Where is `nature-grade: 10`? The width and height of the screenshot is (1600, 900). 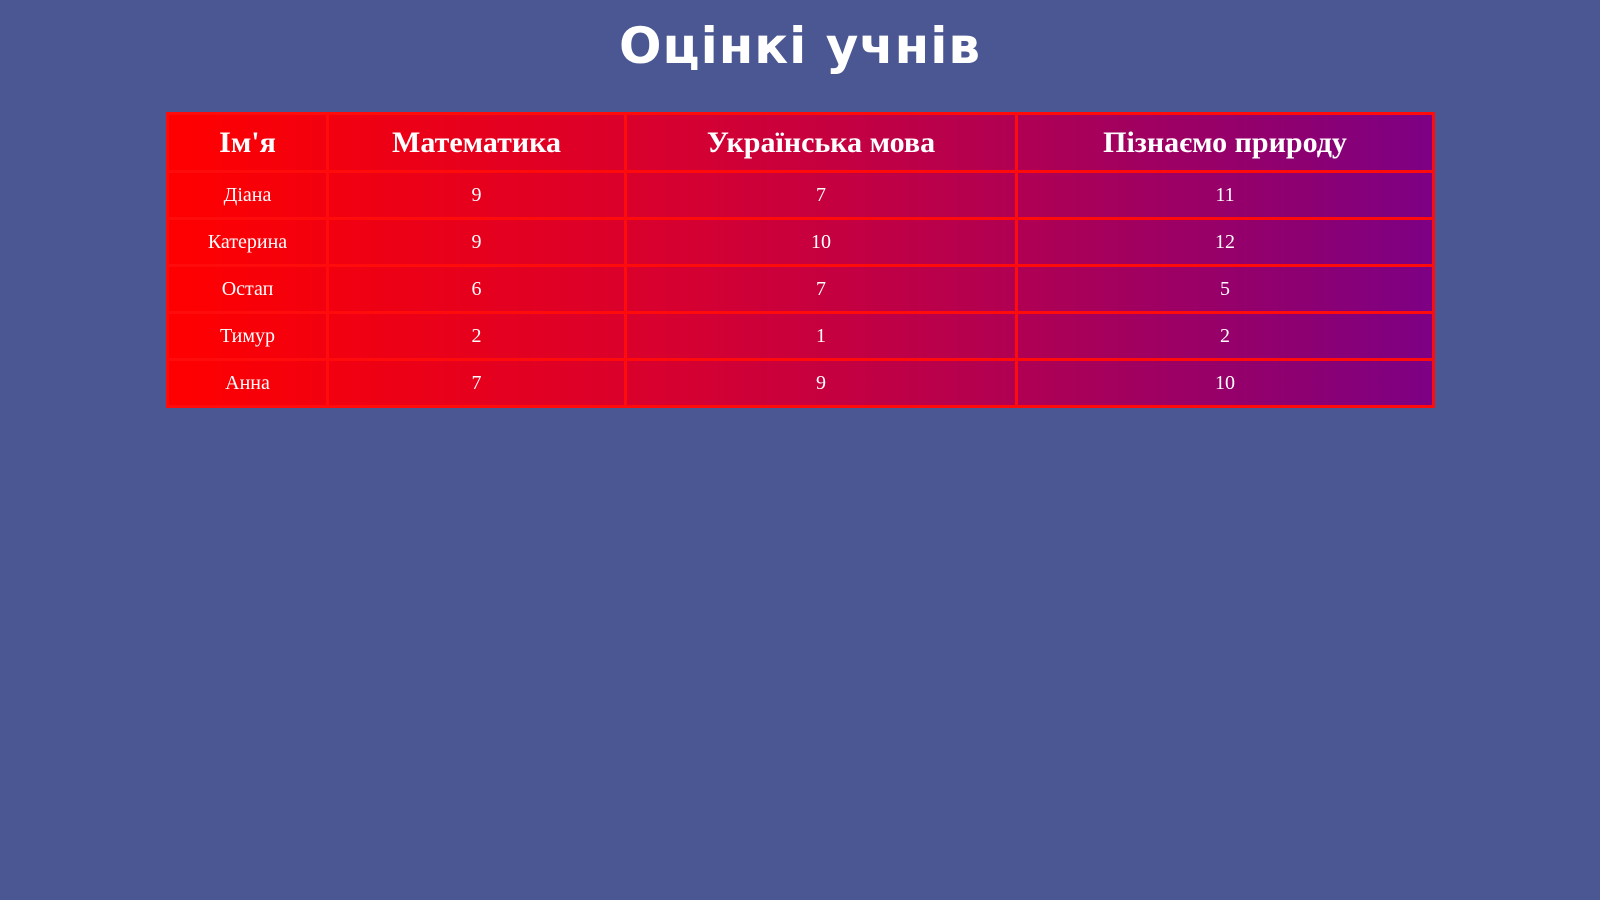
nature-grade: 10 is located at coordinates (1225, 382).